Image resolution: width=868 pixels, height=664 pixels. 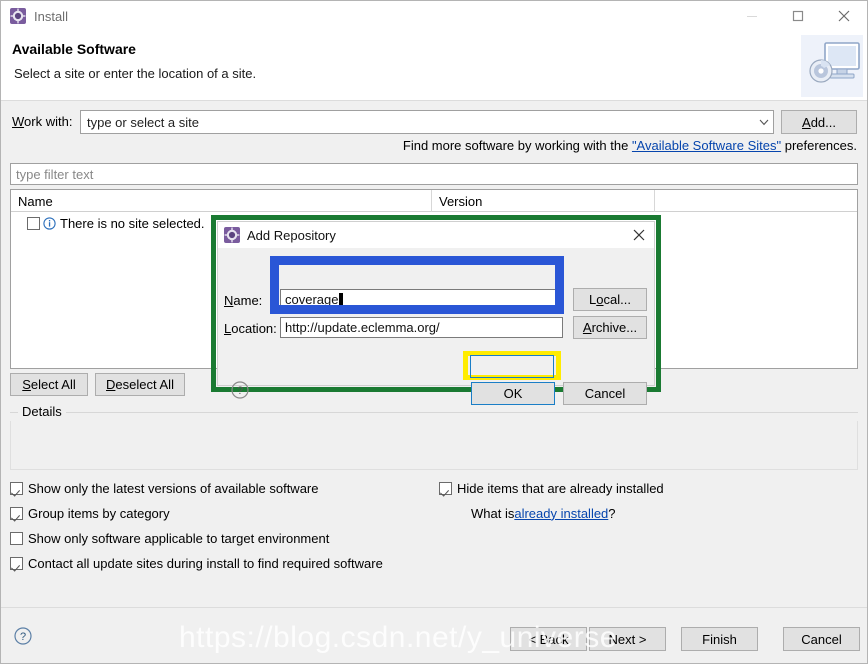 What do you see at coordinates (250, 328) in the screenshot?
I see `location-label: Location:` at bounding box center [250, 328].